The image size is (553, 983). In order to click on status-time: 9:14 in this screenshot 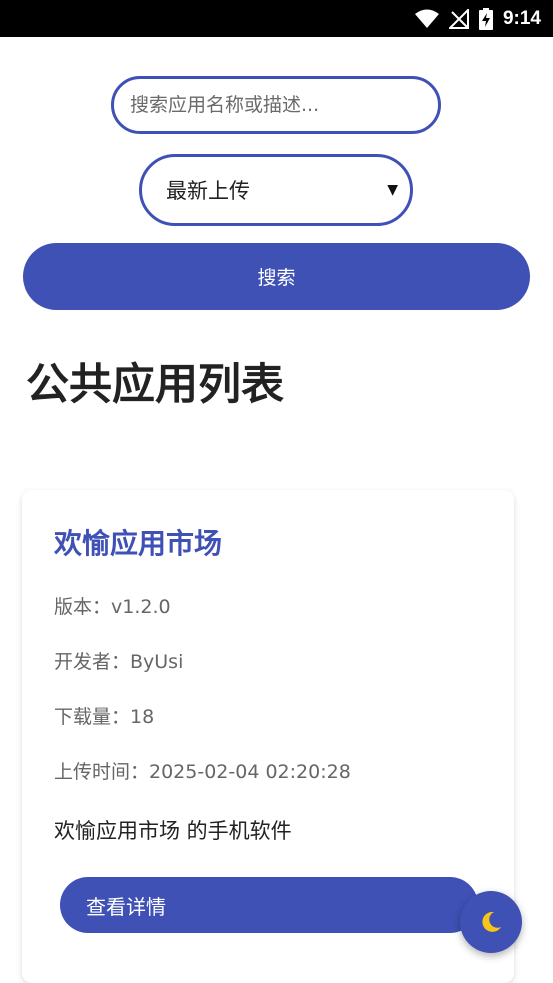, I will do `click(521, 18)`.